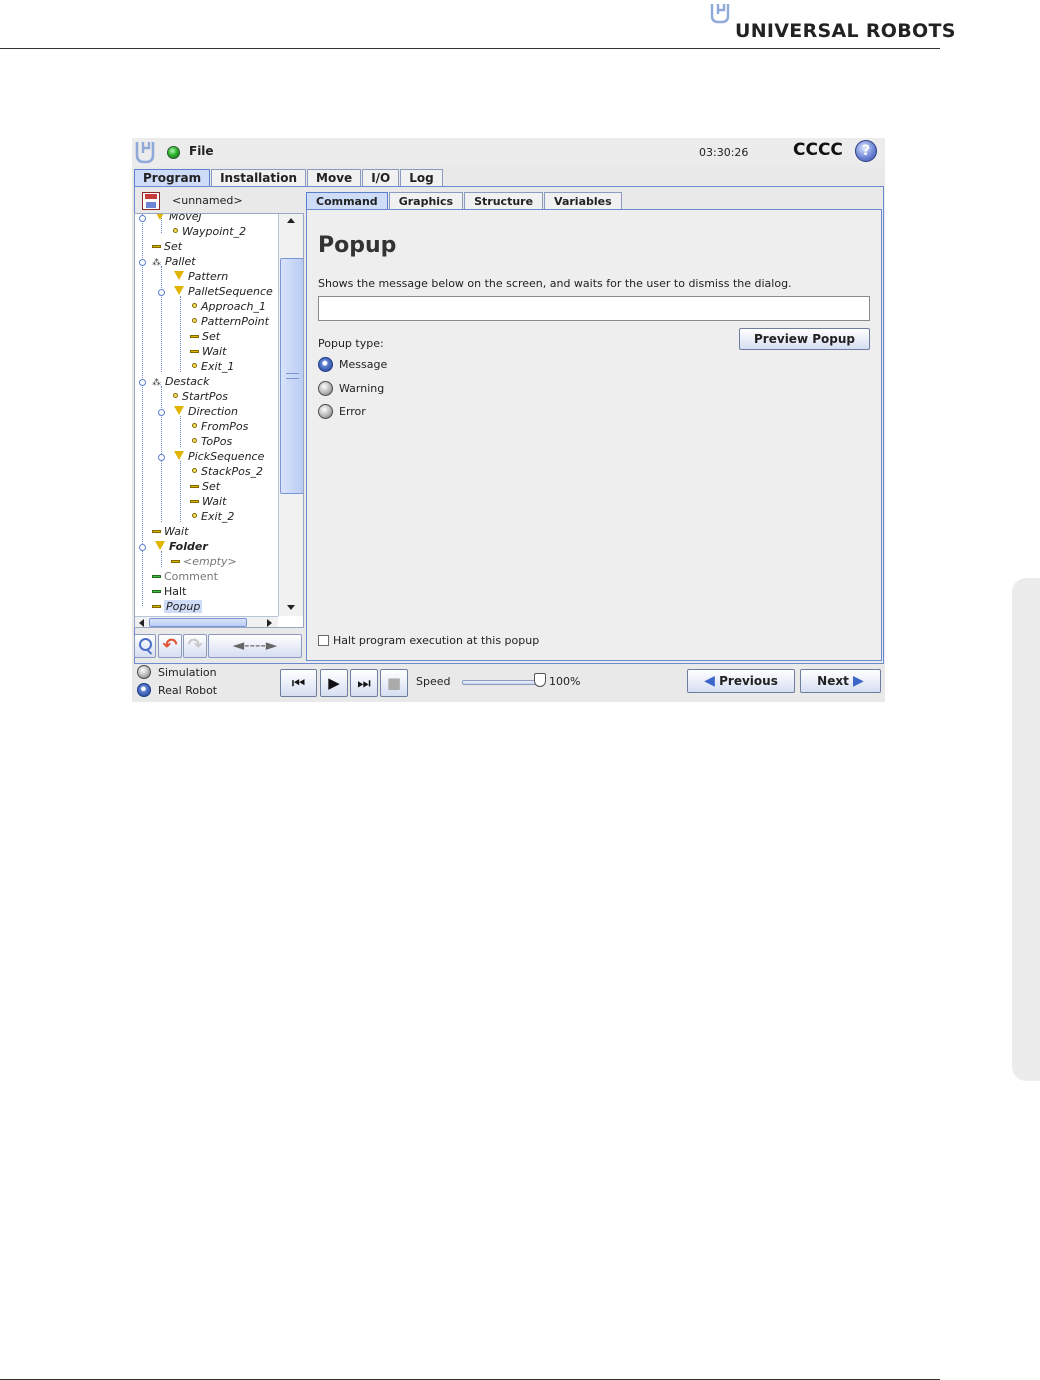 Image resolution: width=1040 pixels, height=1380 pixels. Describe the element at coordinates (334, 683) in the screenshot. I see `play-icon: ▶` at that location.